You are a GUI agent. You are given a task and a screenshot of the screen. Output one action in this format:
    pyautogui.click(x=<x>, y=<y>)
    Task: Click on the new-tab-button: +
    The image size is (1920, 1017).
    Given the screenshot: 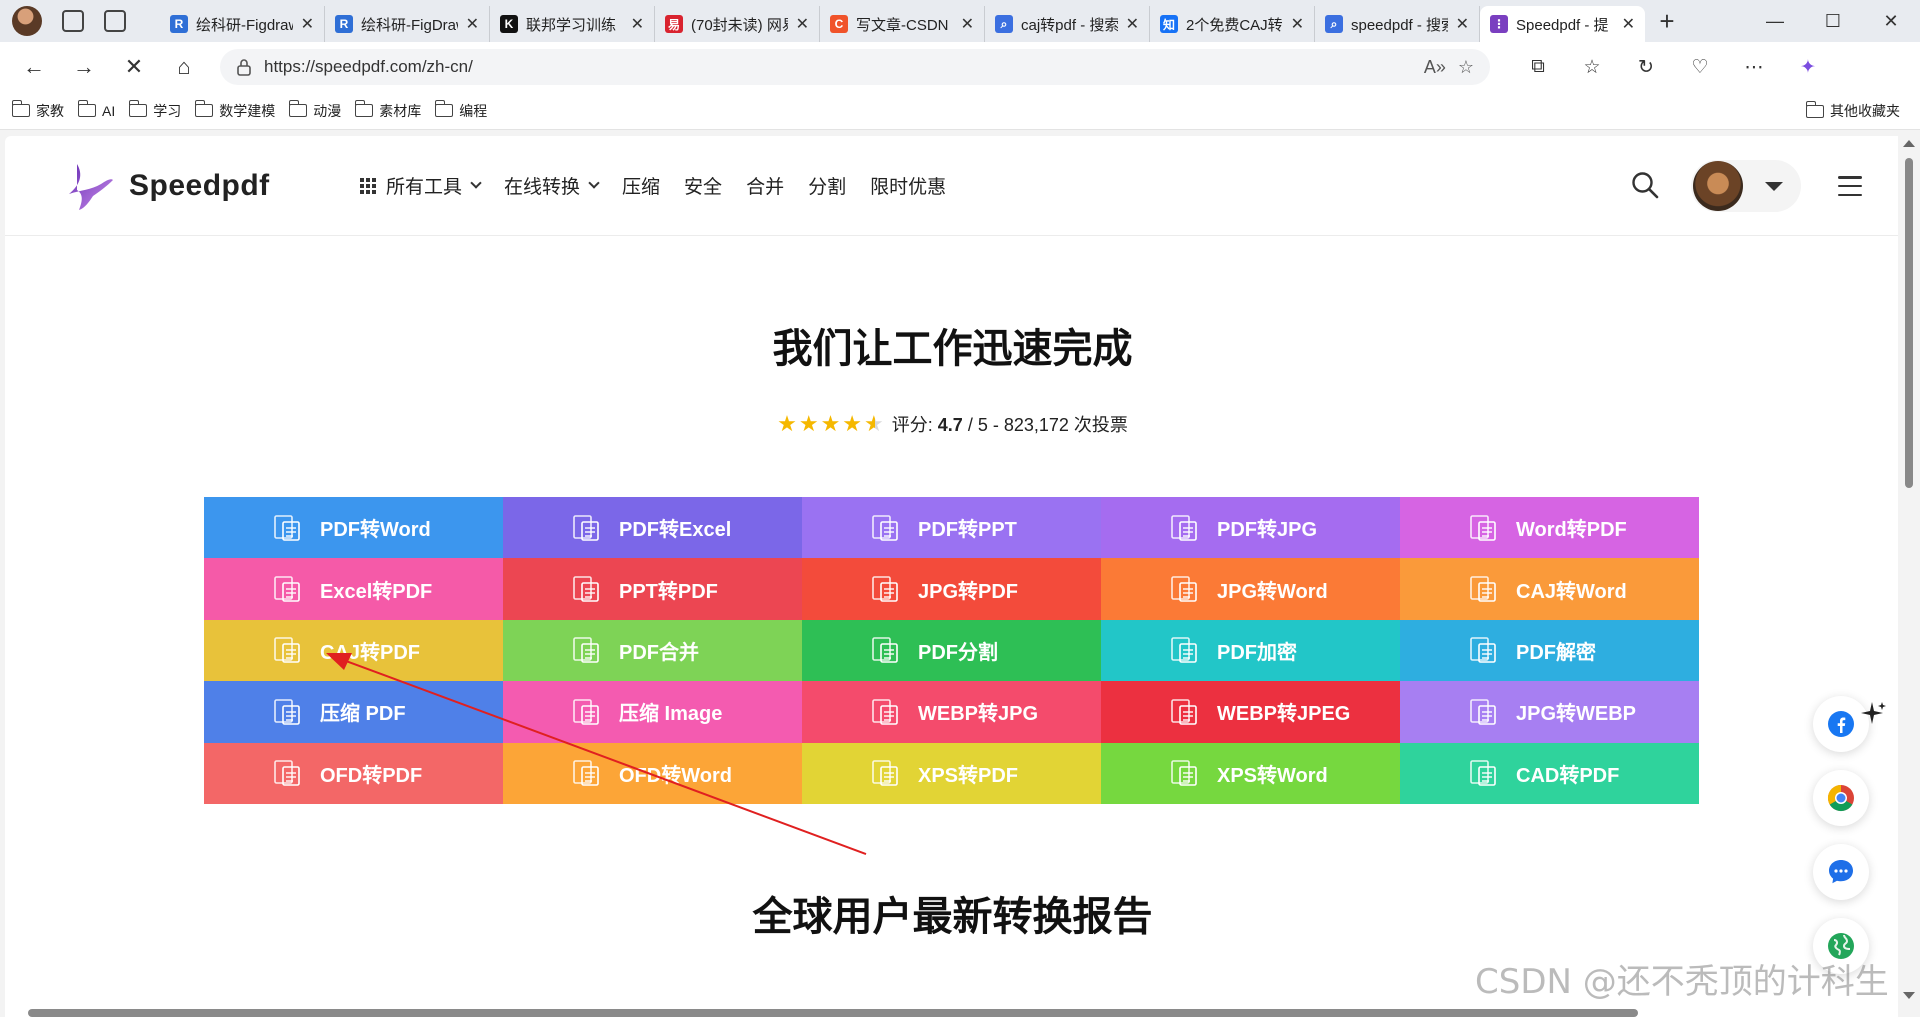 What is the action you would take?
    pyautogui.click(x=1667, y=21)
    